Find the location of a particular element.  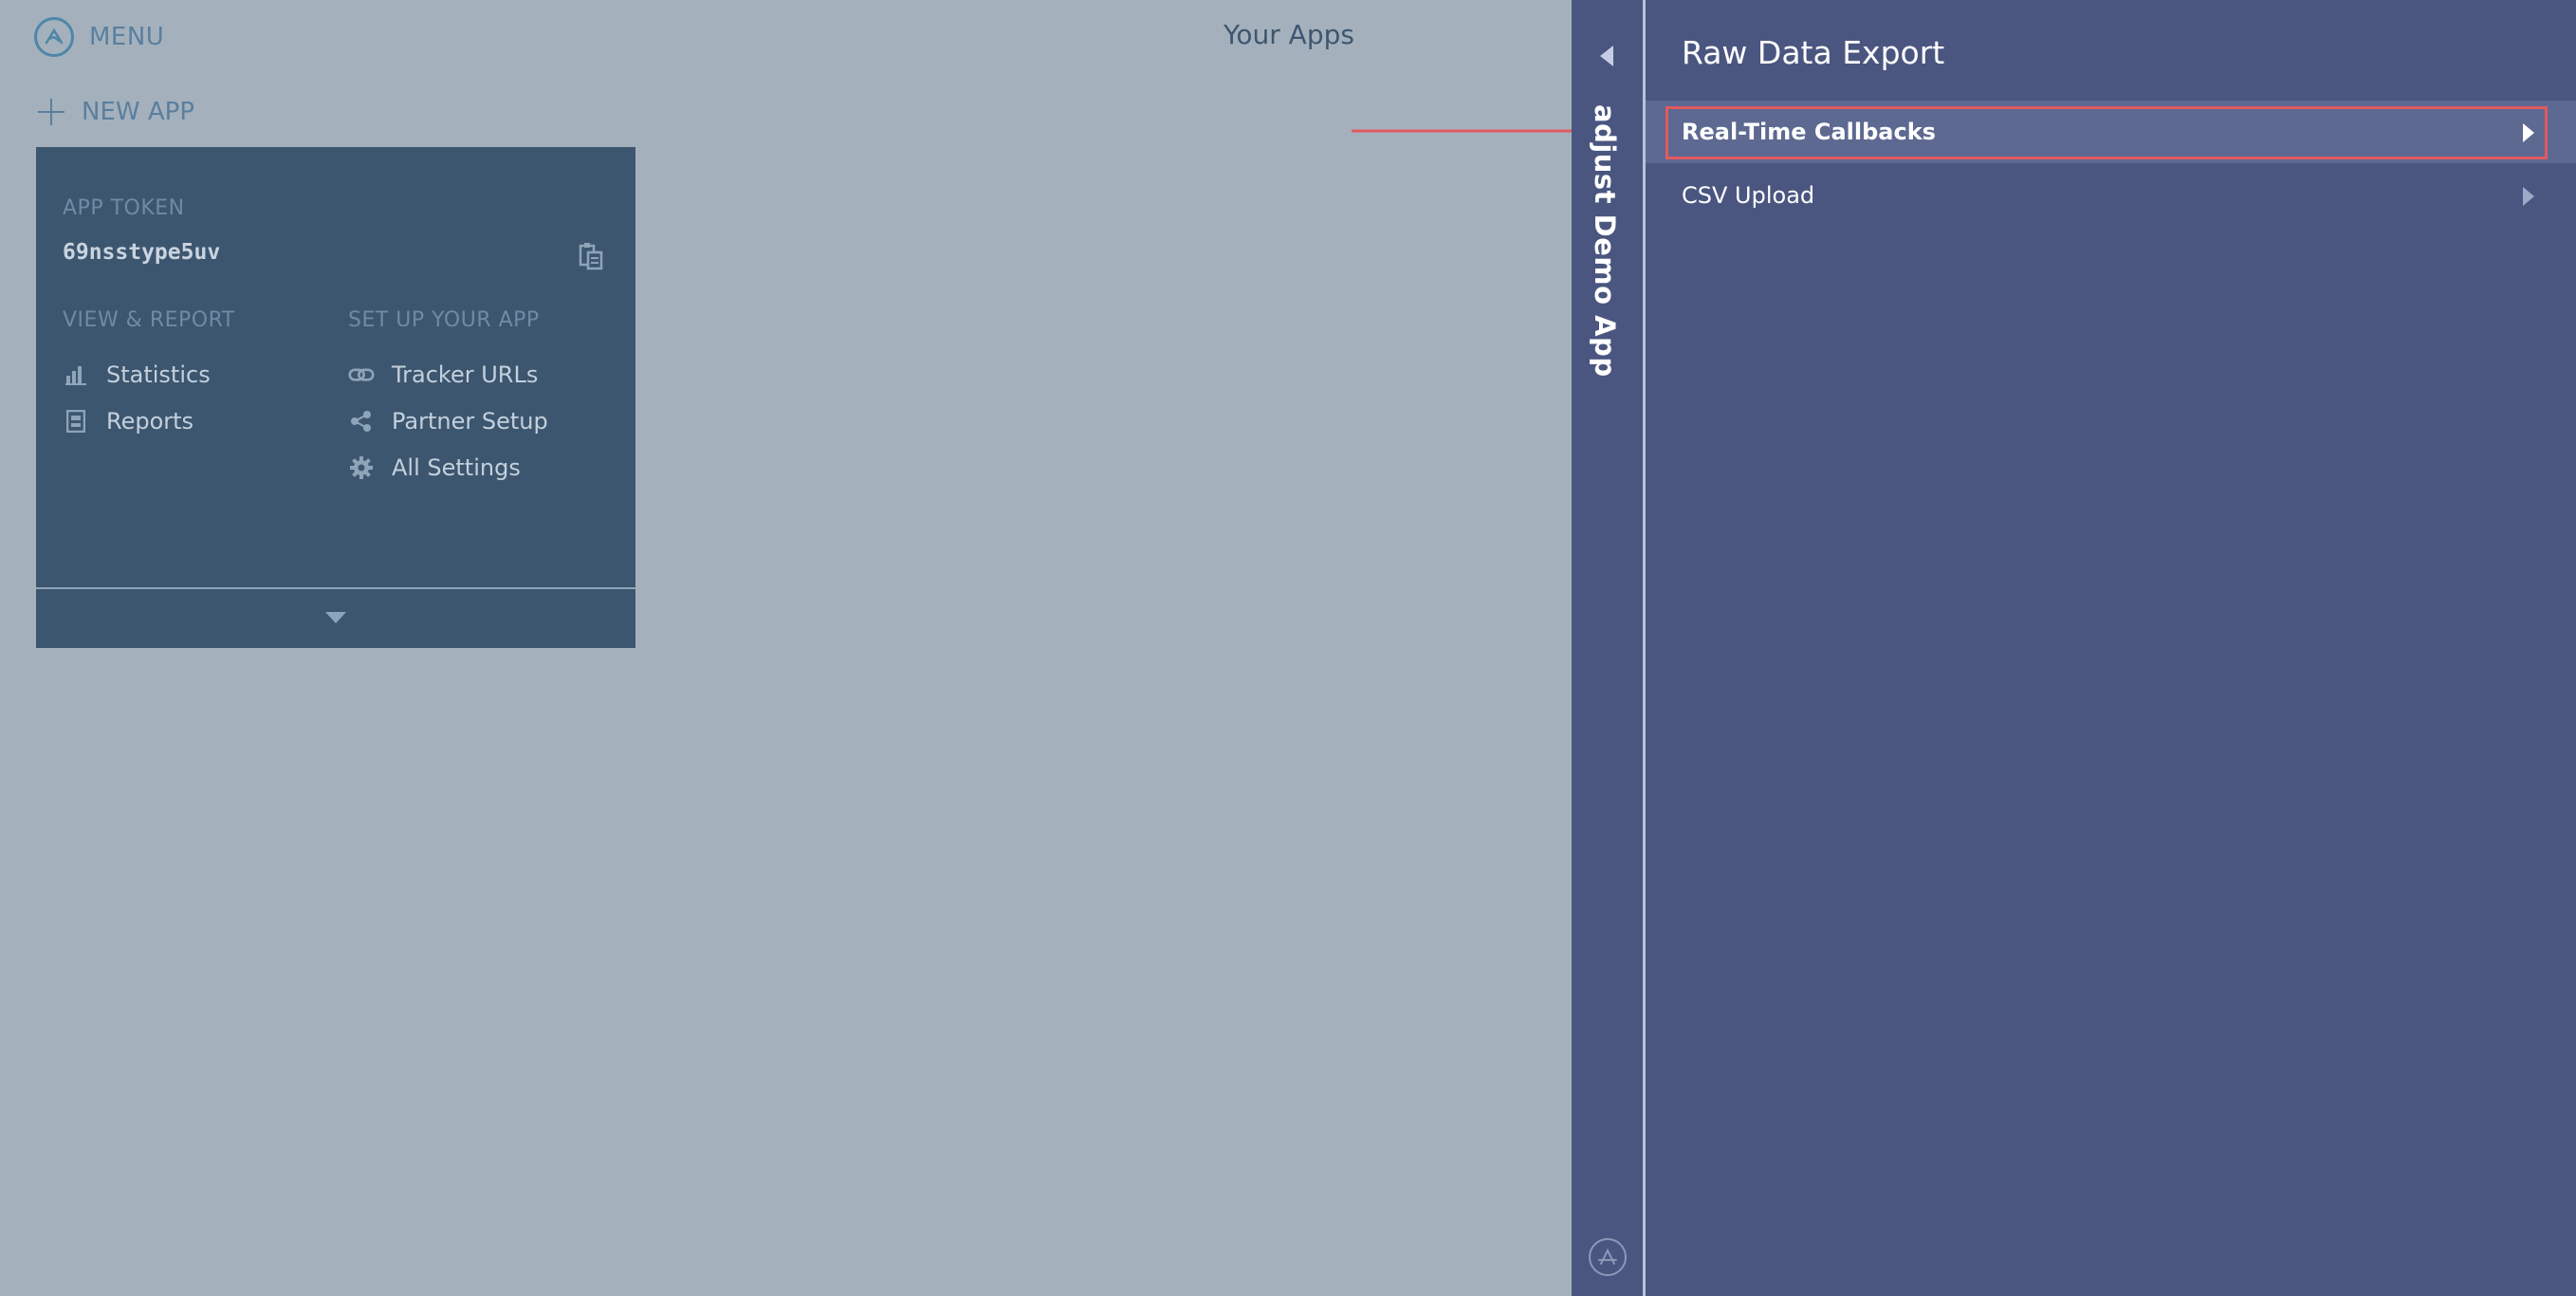

view-report-column: VIEW & REPORT Statistics Reports is located at coordinates (149, 376).